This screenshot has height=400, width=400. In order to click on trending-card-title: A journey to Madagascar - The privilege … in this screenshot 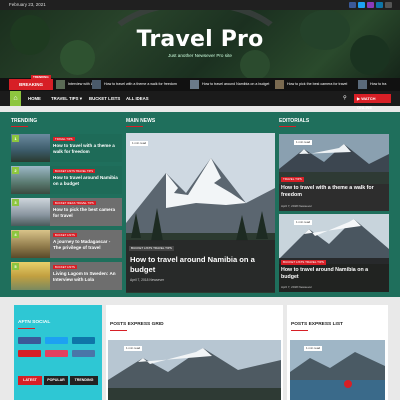, I will do `click(86, 245)`.